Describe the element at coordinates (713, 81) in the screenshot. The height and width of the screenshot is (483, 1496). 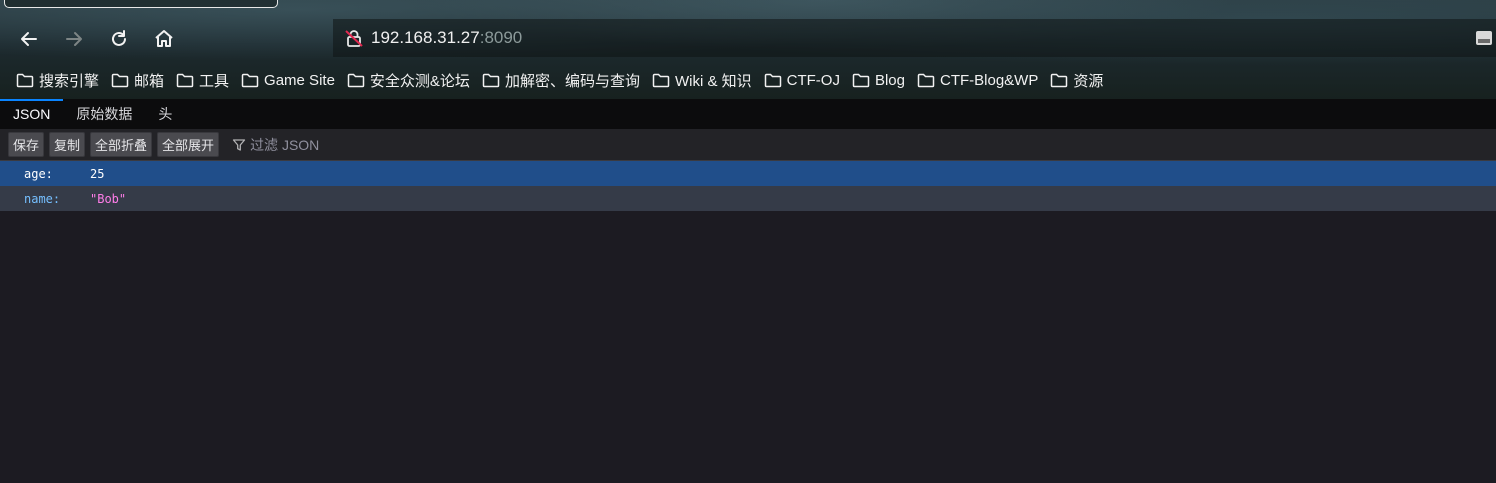
I see `bookmark-label: Wiki & 知识` at that location.